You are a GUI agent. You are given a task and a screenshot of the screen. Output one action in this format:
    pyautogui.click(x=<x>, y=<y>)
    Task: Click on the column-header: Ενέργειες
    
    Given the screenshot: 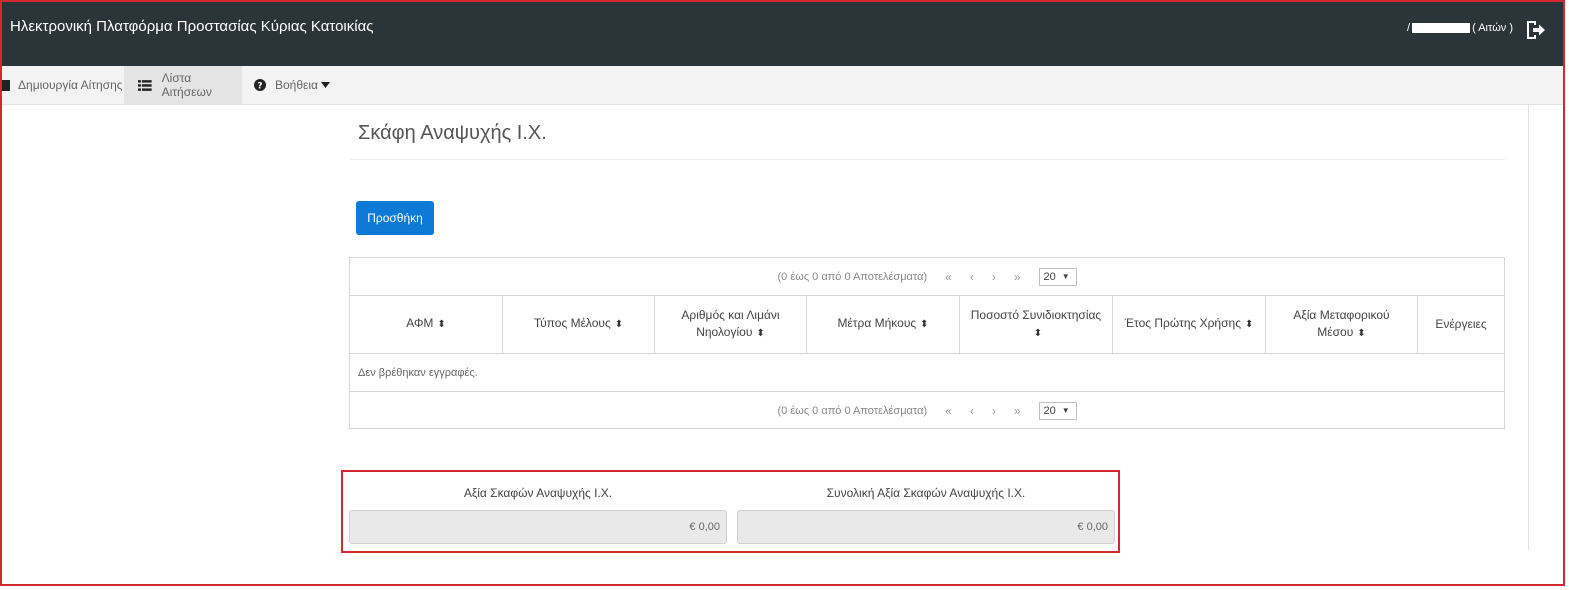 What is the action you would take?
    pyautogui.click(x=1460, y=324)
    